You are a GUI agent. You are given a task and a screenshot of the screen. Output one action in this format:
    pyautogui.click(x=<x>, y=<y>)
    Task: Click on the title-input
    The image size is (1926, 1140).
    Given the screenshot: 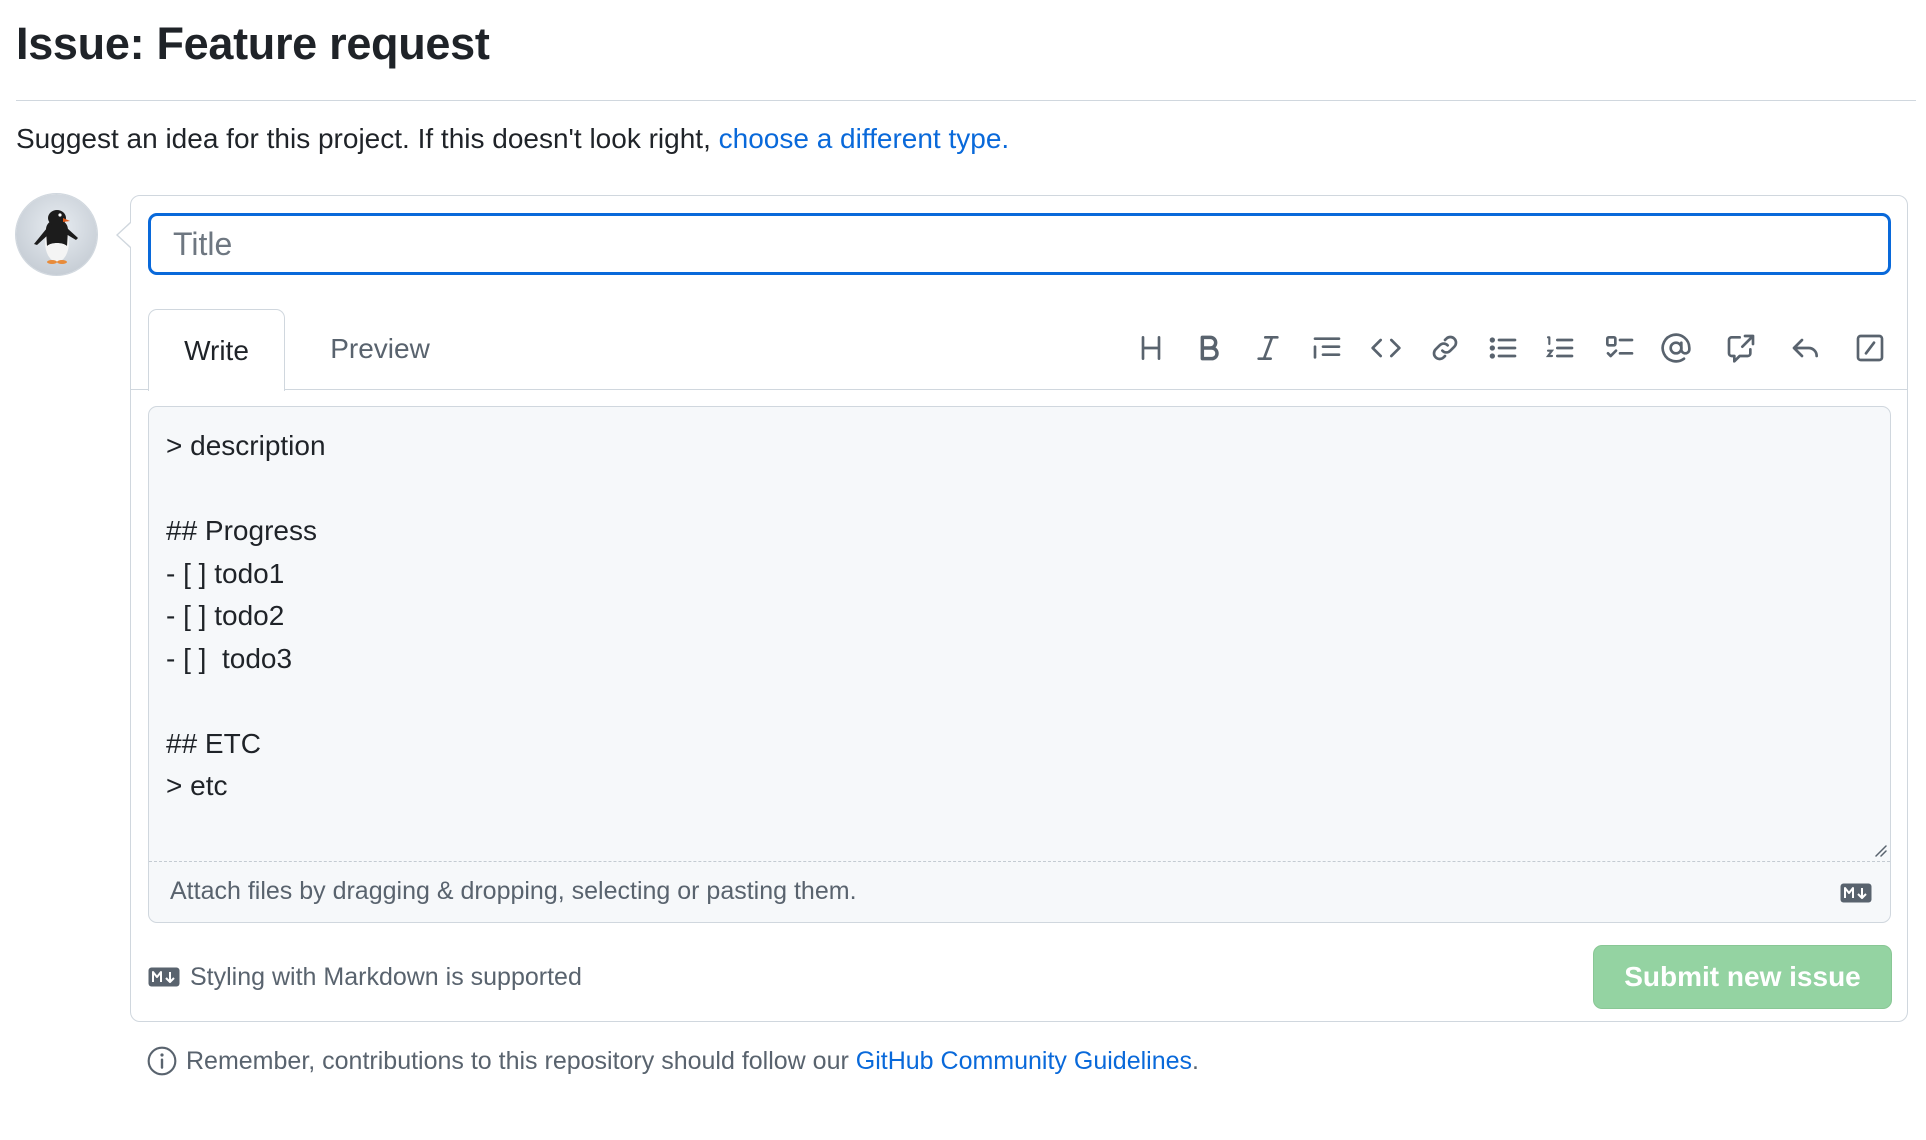 What is the action you would take?
    pyautogui.click(x=1019, y=244)
    